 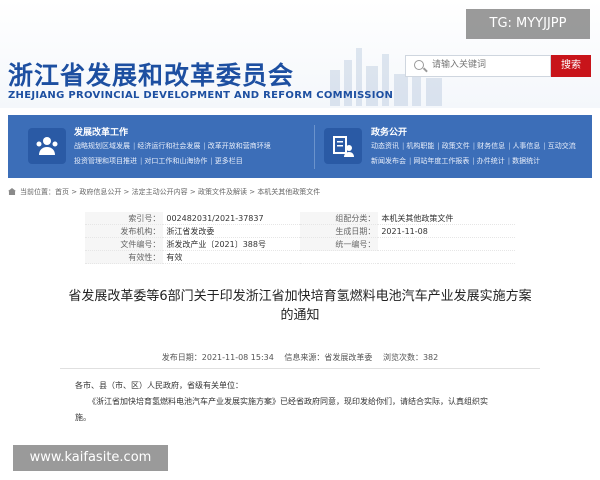 I want to click on nav-links-development-2: 投资管理和项目推进 | 对口工作和山海协作 | 更多栏目, so click(x=158, y=161).